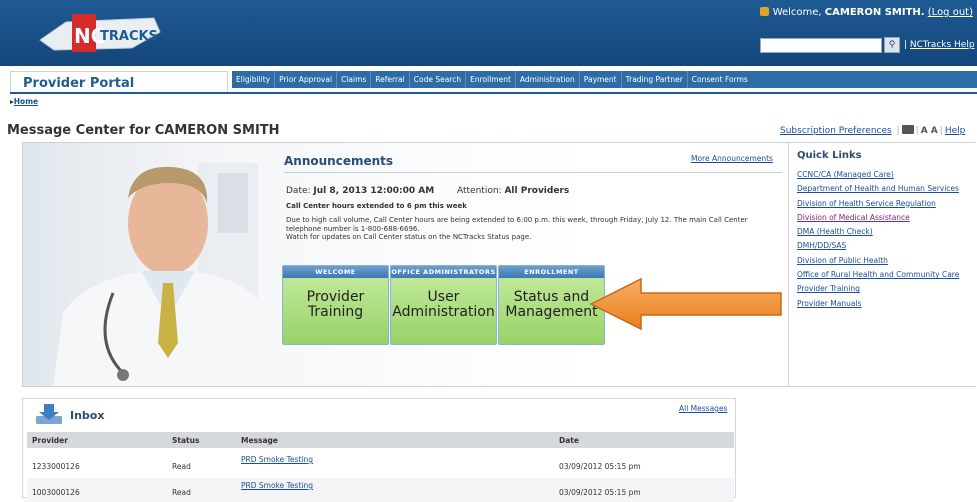 The width and height of the screenshot is (977, 502). I want to click on cell-provider: 1233000126, so click(56, 466).